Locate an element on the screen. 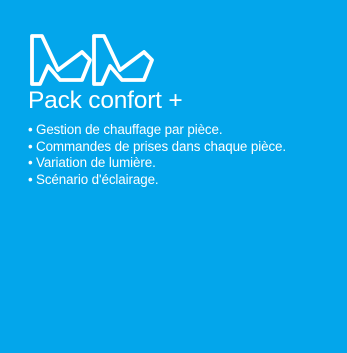 The height and width of the screenshot is (353, 347). list-item: • Gestion de chauffage par pièce. is located at coordinates (187, 130).